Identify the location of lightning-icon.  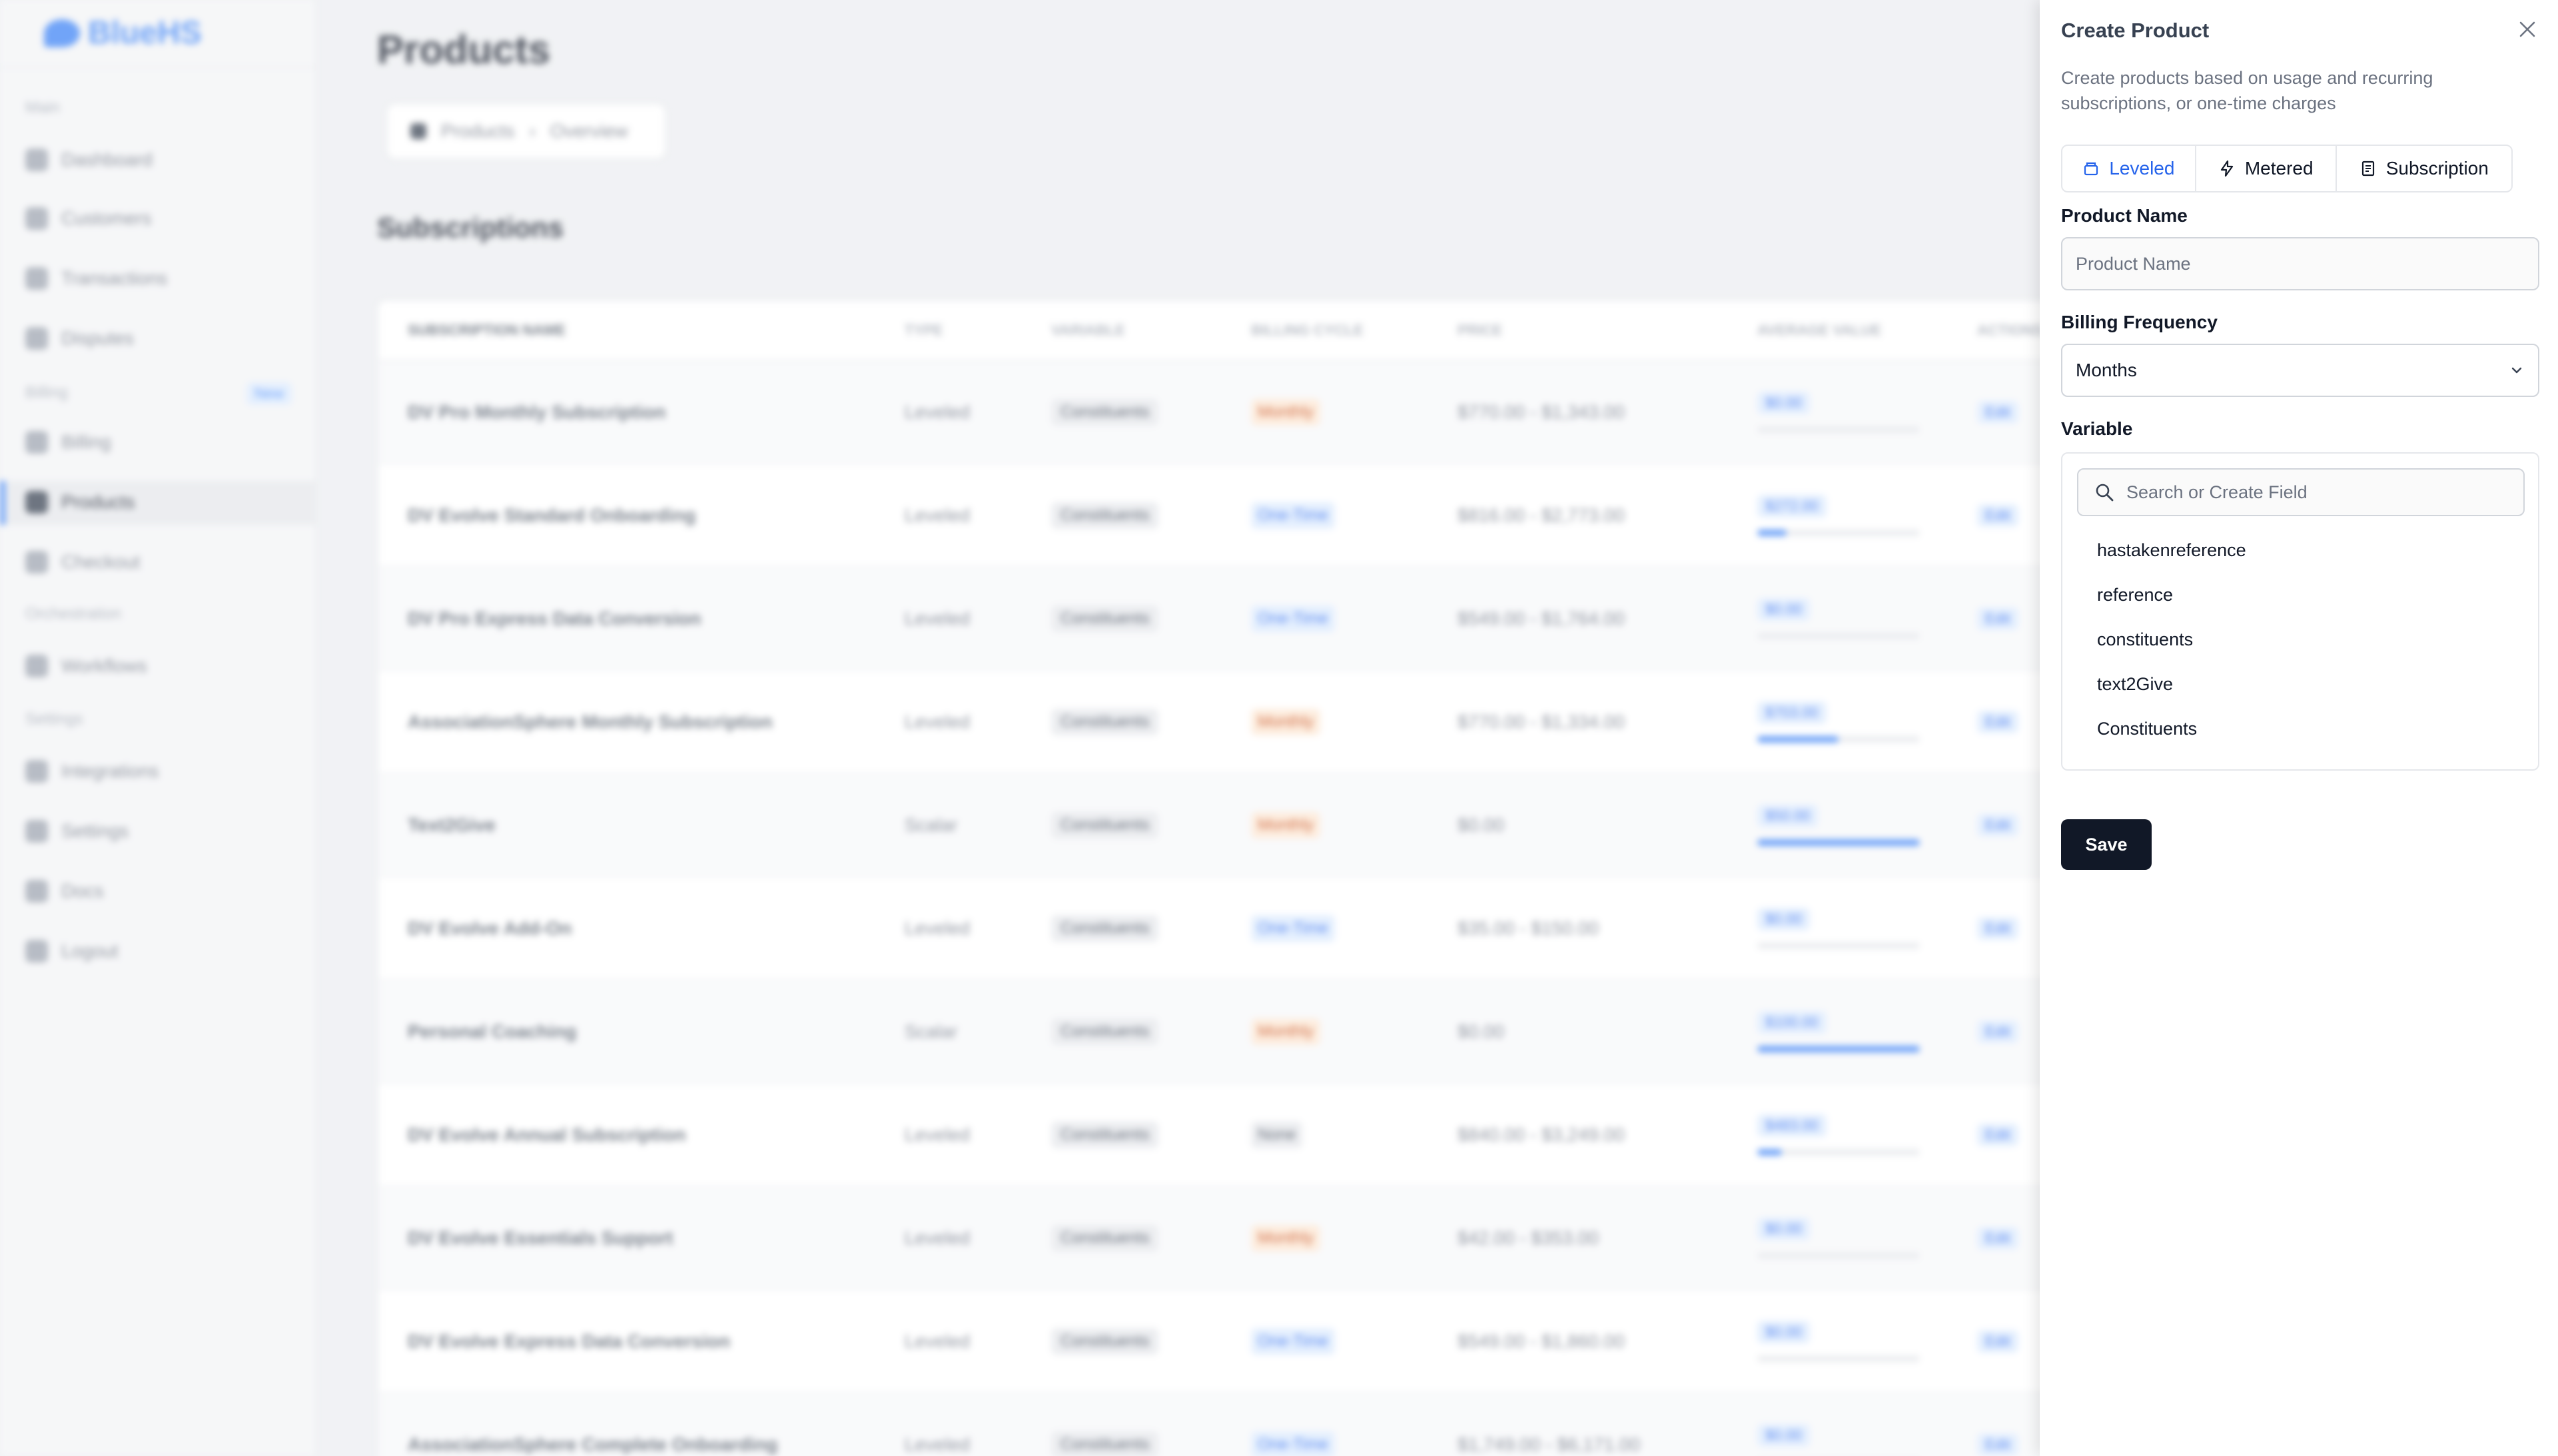
(2226, 168).